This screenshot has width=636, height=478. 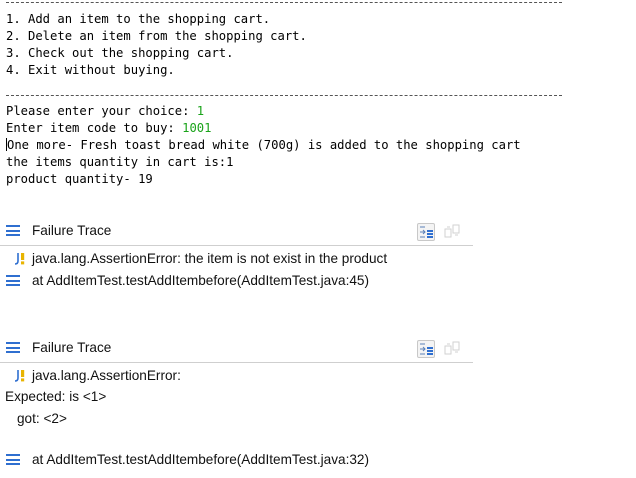 What do you see at coordinates (101, 111) in the screenshot?
I see `choice-prompt: Please enter your choice:` at bounding box center [101, 111].